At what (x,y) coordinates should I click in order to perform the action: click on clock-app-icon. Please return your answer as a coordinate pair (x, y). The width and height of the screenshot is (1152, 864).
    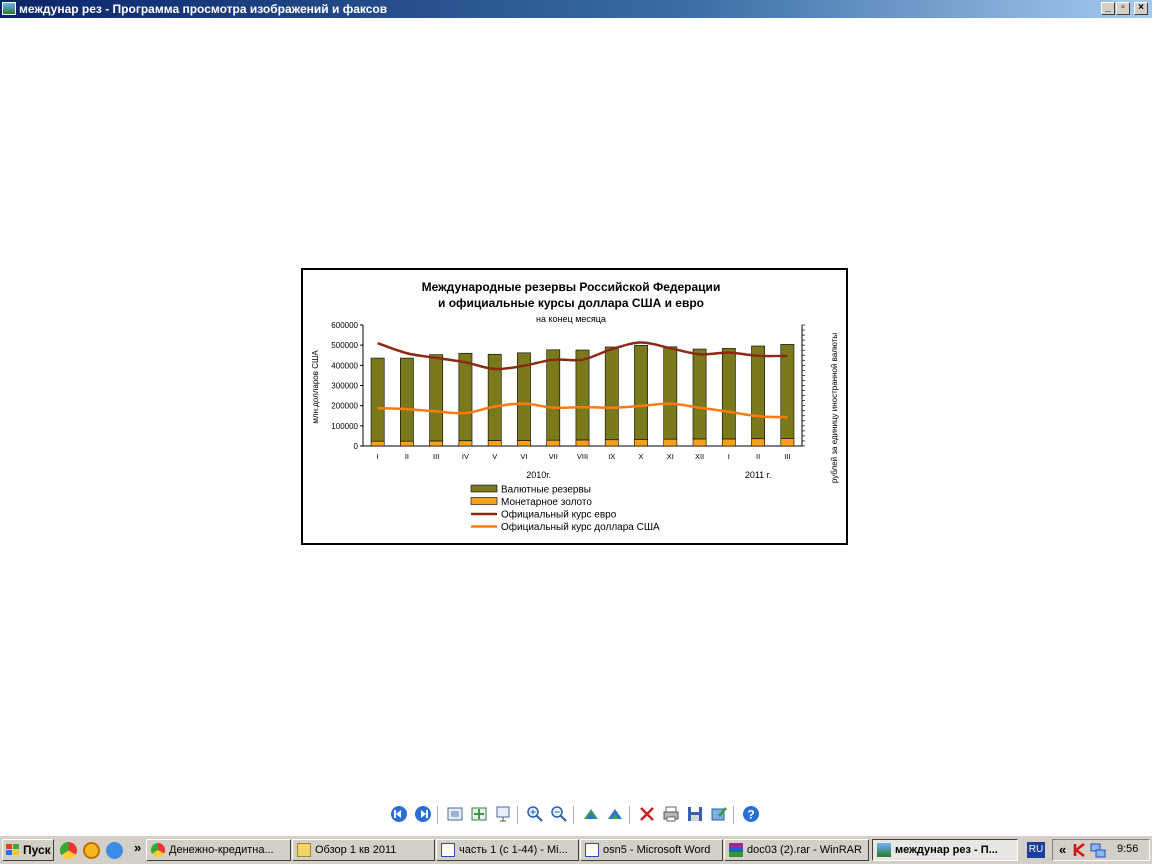
    Looking at the image, I should click on (91, 850).